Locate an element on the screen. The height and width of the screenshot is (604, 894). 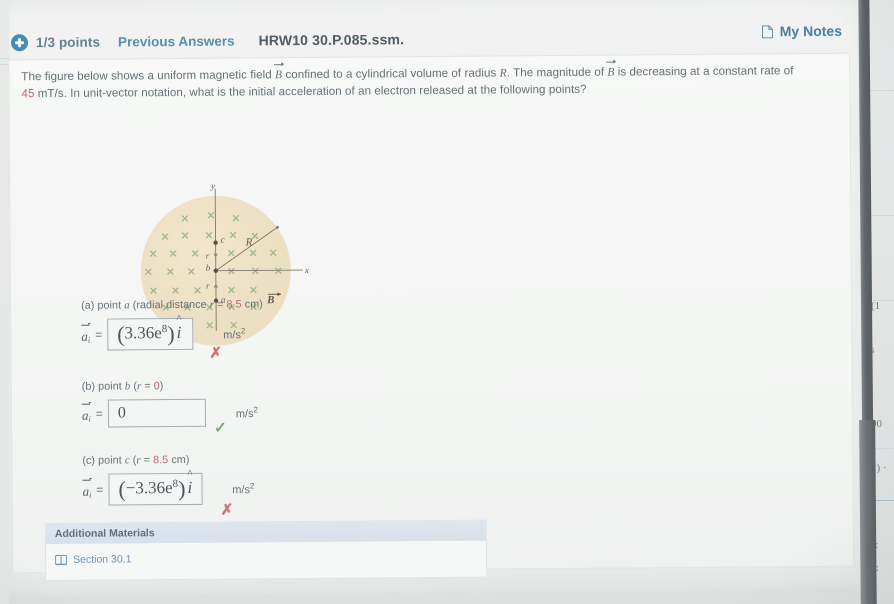
figure-r-upper-label: r is located at coordinates (207, 255).